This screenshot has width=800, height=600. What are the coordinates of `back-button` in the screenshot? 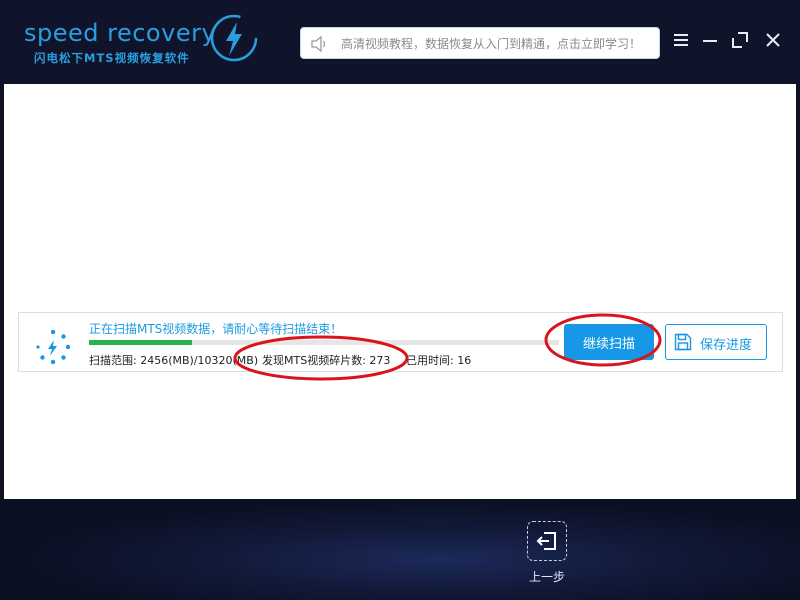 It's located at (547, 541).